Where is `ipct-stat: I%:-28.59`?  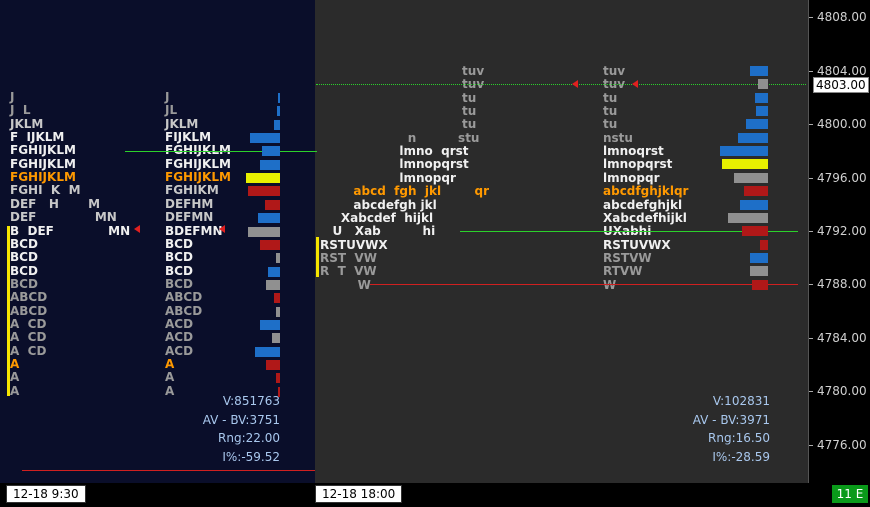
ipct-stat: I%:-28.59 is located at coordinates (741, 456).